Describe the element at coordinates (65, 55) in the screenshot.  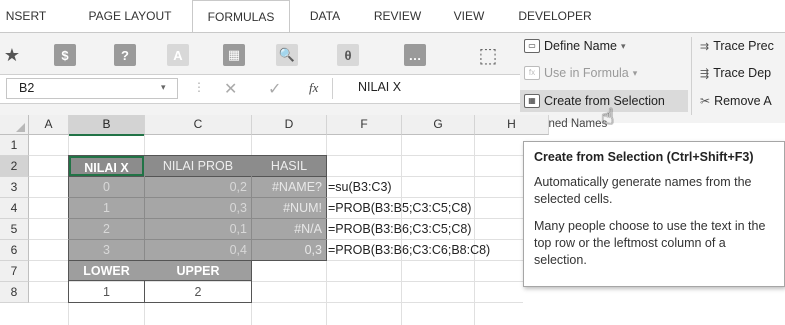
I see `financial-icon: $` at that location.